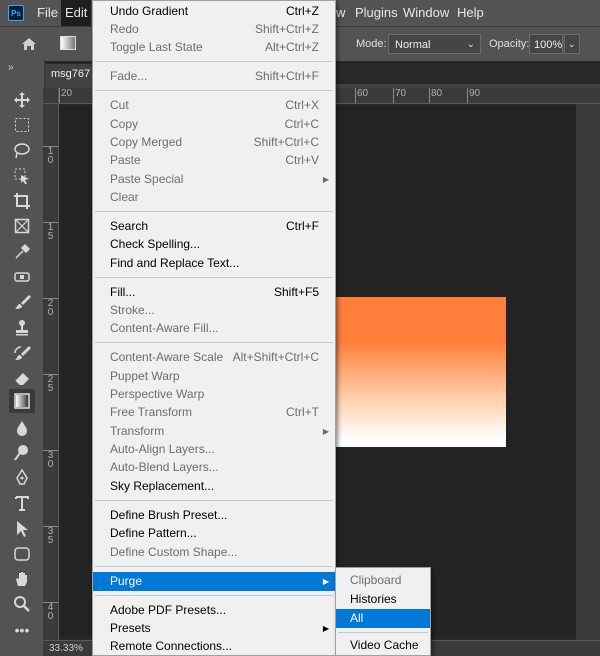 This screenshot has width=600, height=656. What do you see at coordinates (214, 11) in the screenshot?
I see `menu-item-undo: Undo Gradient Ctrl+Z` at bounding box center [214, 11].